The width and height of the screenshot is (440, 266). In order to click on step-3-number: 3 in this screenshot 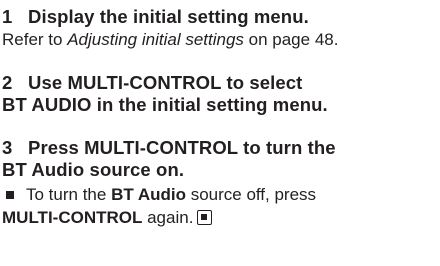, I will do `click(7, 147)`.